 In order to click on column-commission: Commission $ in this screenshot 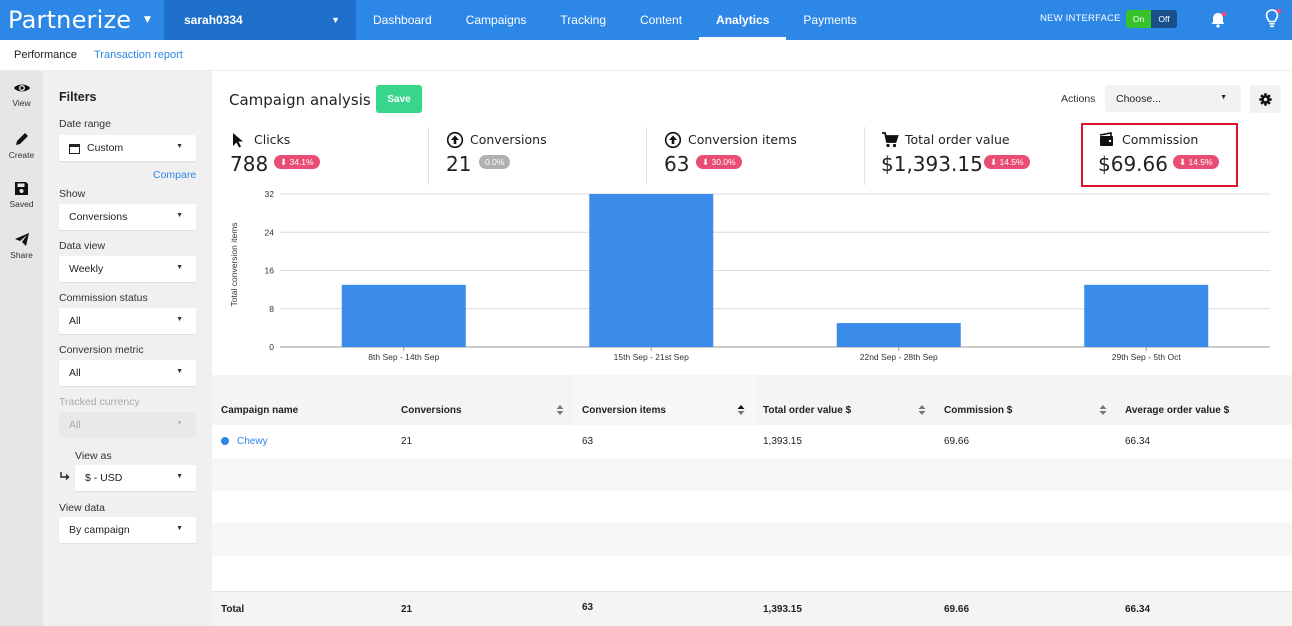, I will do `click(978, 410)`.